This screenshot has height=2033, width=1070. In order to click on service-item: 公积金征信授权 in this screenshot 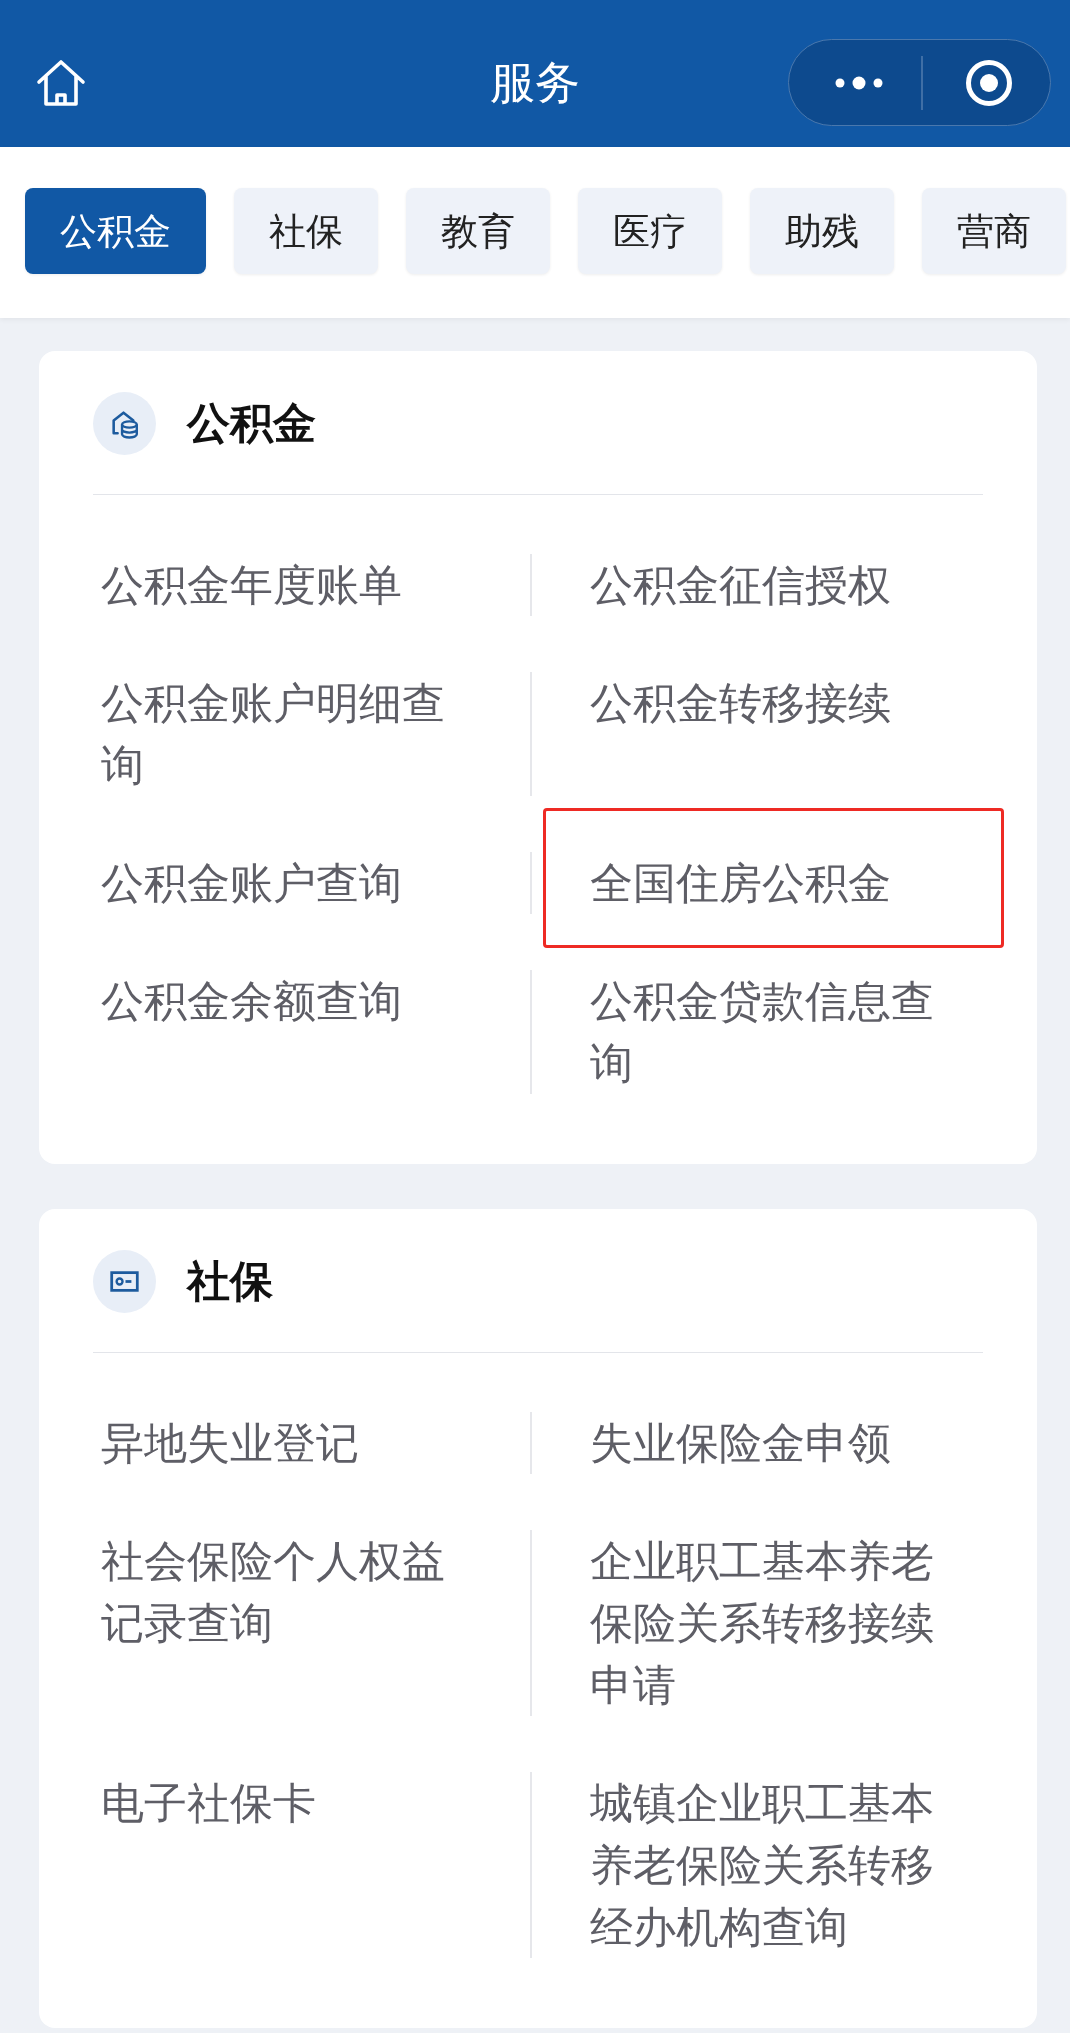, I will do `click(740, 585)`.